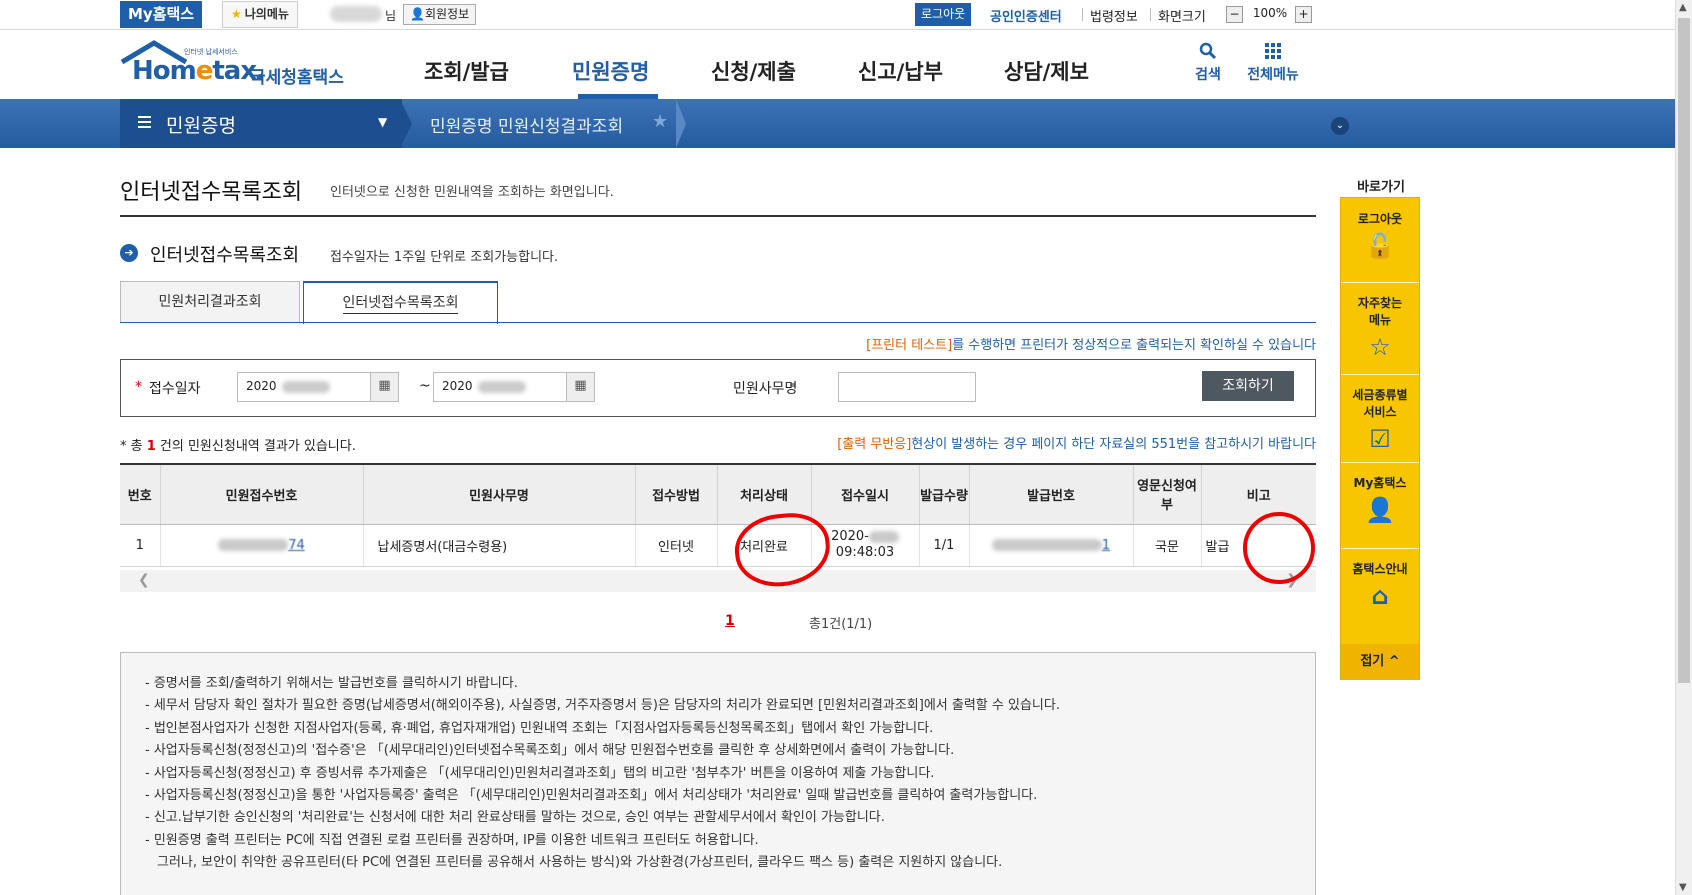 The width and height of the screenshot is (1692, 895). What do you see at coordinates (383, 122) in the screenshot?
I see `caret-down-icon: ▼` at bounding box center [383, 122].